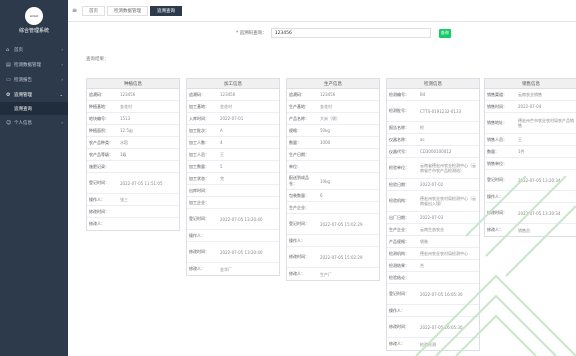  I want to click on logo: LOGO, so click(34, 15).